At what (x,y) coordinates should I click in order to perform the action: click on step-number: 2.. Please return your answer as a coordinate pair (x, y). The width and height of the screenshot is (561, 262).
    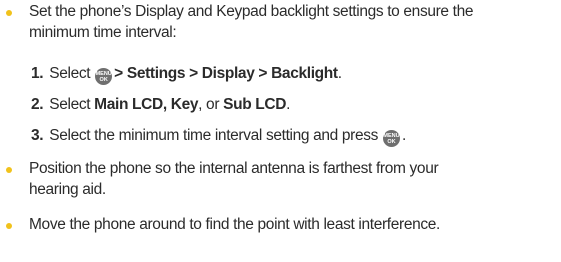
    Looking at the image, I should click on (37, 104).